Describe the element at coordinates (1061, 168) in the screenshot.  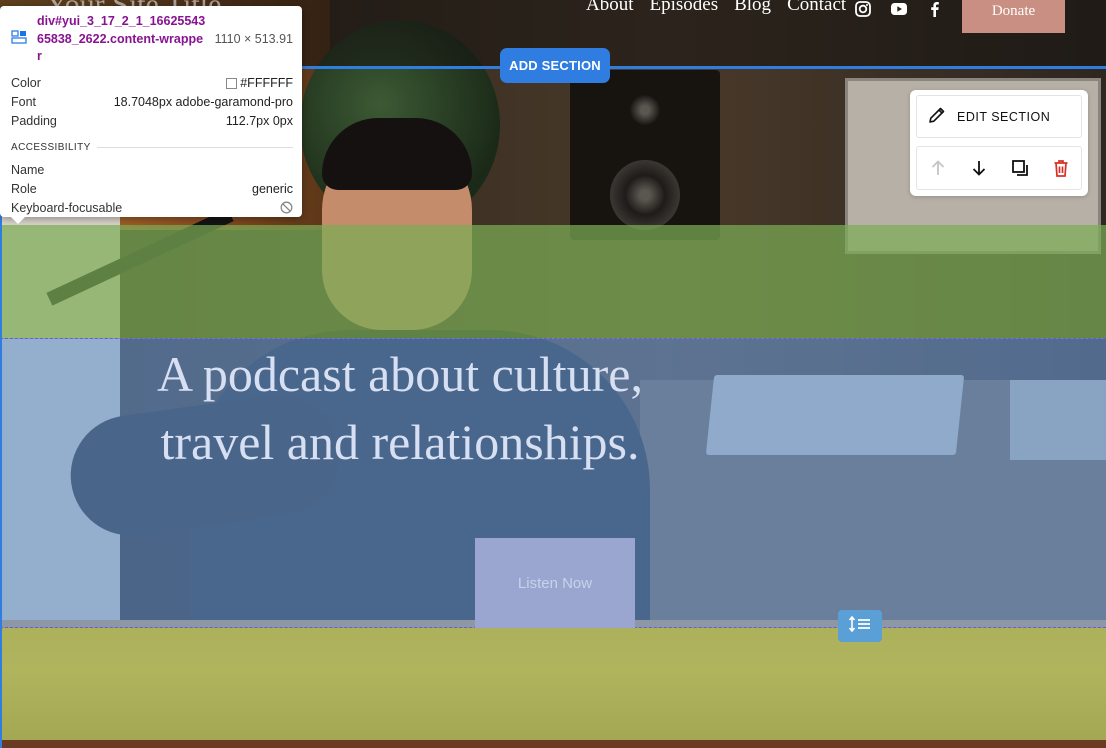
I see `trash-icon` at that location.